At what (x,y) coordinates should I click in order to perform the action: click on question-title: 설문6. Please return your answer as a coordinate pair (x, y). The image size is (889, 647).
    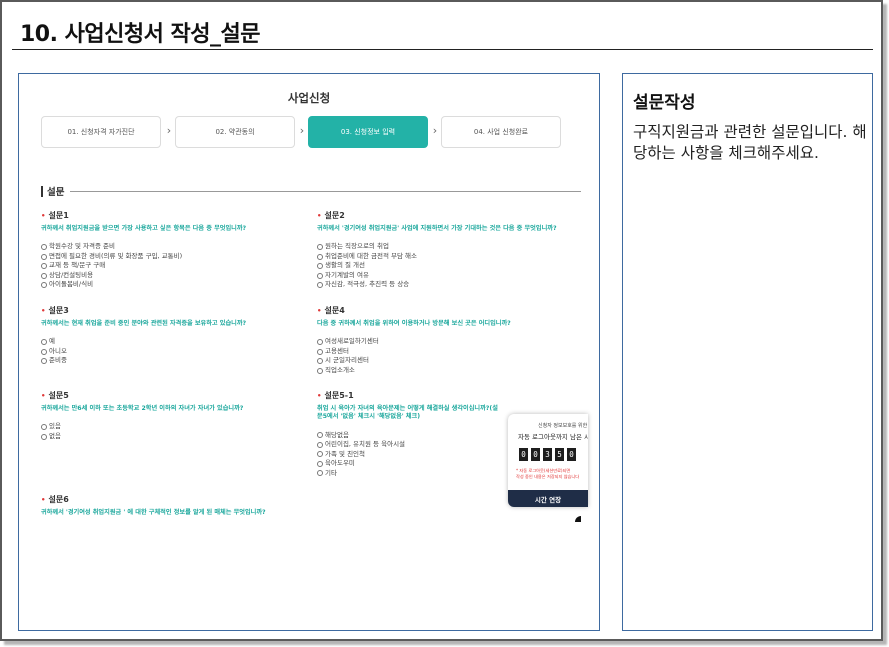
    Looking at the image, I should click on (58, 499).